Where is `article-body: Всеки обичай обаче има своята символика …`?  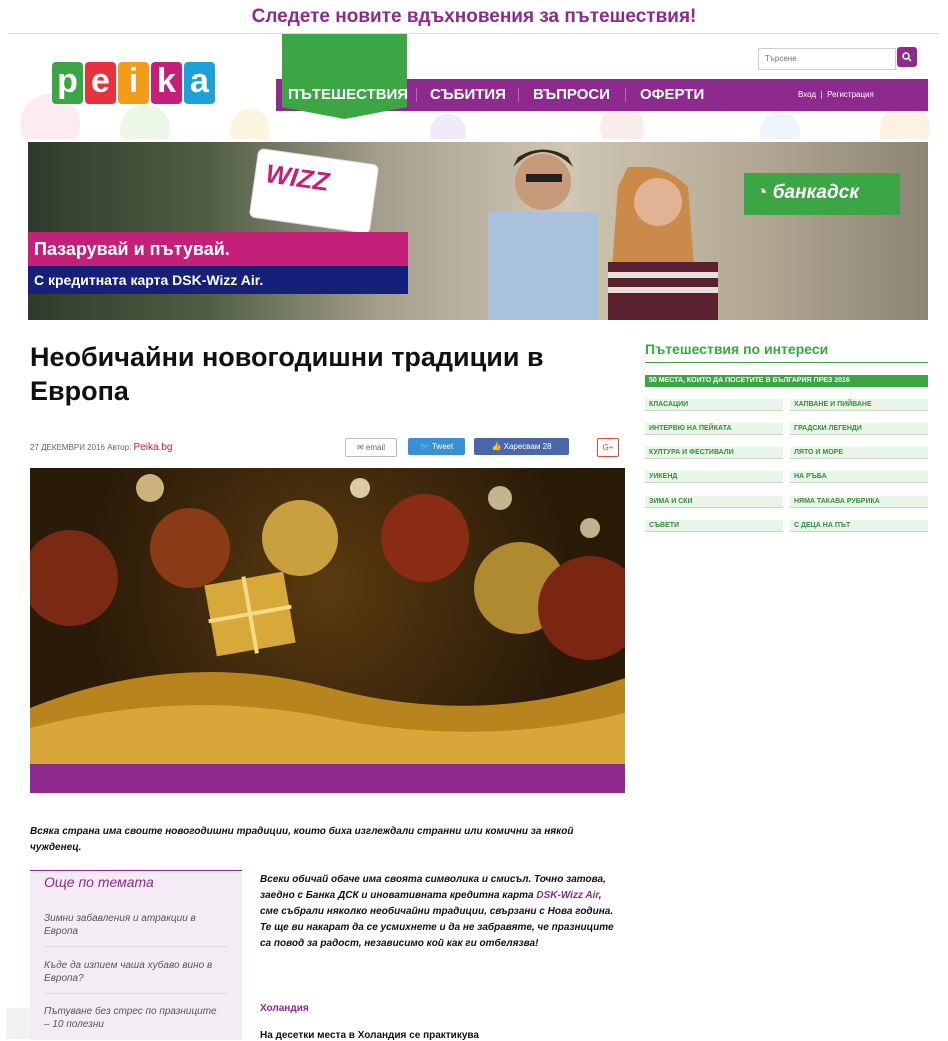 article-body: Всеки обичай обаче има своята символика … is located at coordinates (437, 912).